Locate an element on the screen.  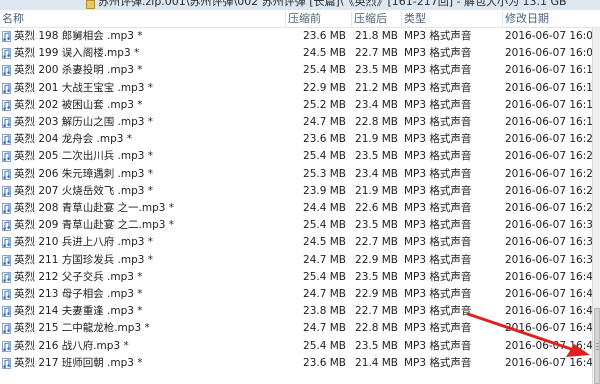
file-uncompressed-size: 22.6 MB is located at coordinates (376, 208).